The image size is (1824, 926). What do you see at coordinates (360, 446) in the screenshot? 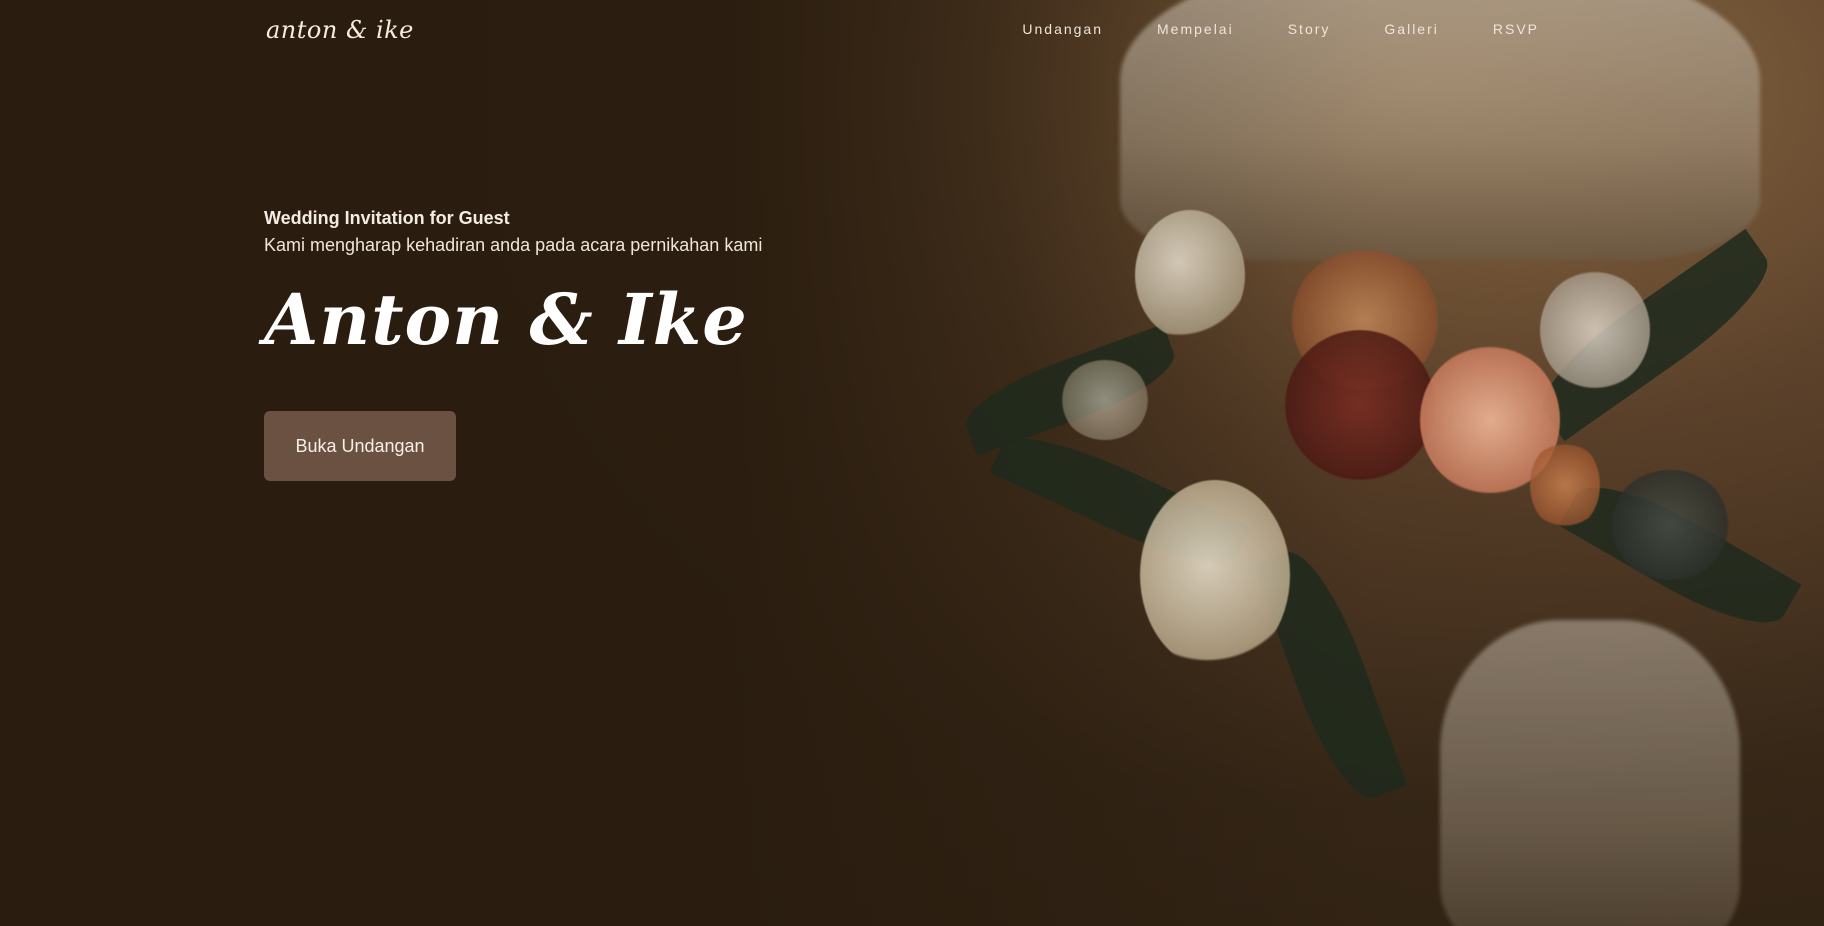
I see `open-invitation-button: Buka Undangan` at bounding box center [360, 446].